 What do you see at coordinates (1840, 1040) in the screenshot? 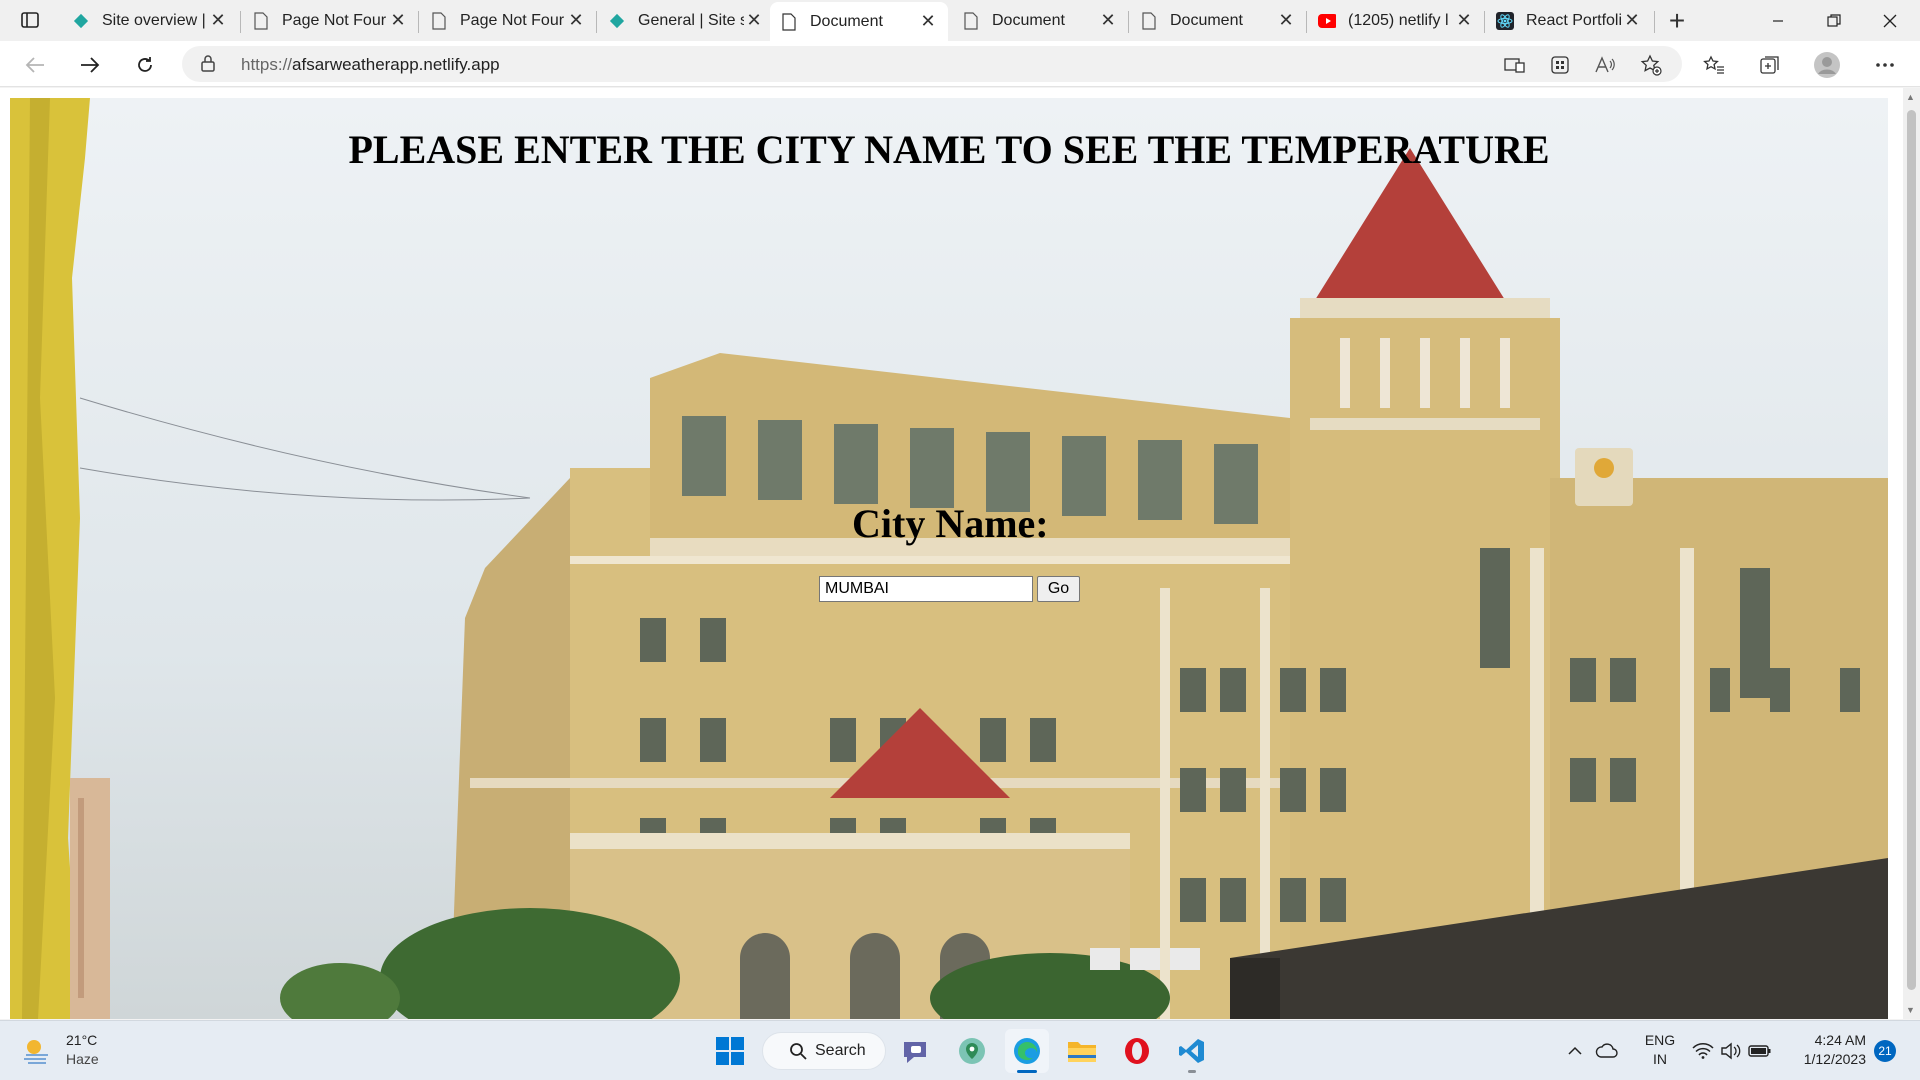
I see `clock-time: 4:24 AM` at bounding box center [1840, 1040].